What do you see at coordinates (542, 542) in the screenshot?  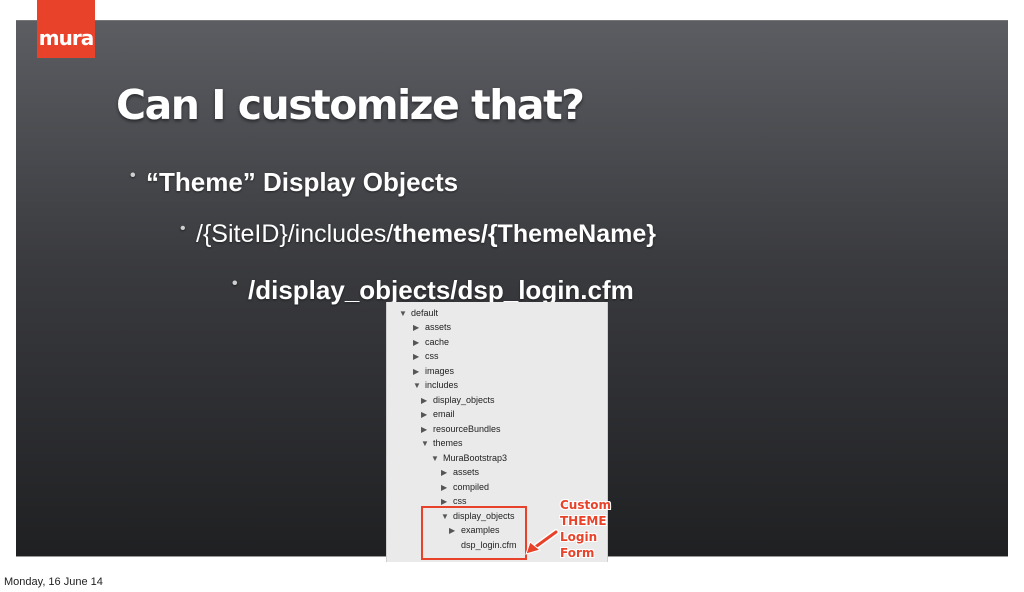 I see `callout-arrow-icon` at bounding box center [542, 542].